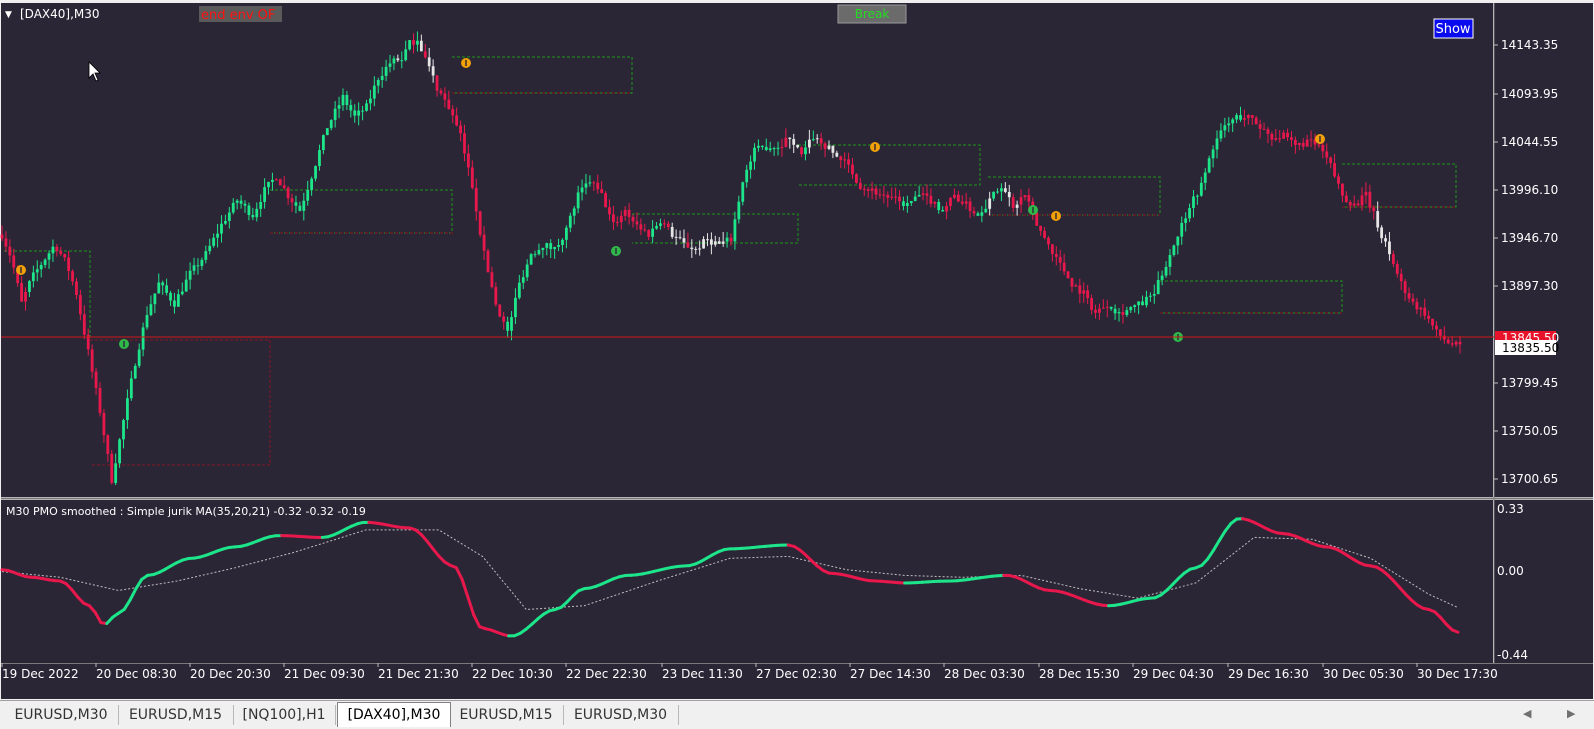  What do you see at coordinates (8, 15) in the screenshot?
I see `collapse-triangle-icon: ▼` at bounding box center [8, 15].